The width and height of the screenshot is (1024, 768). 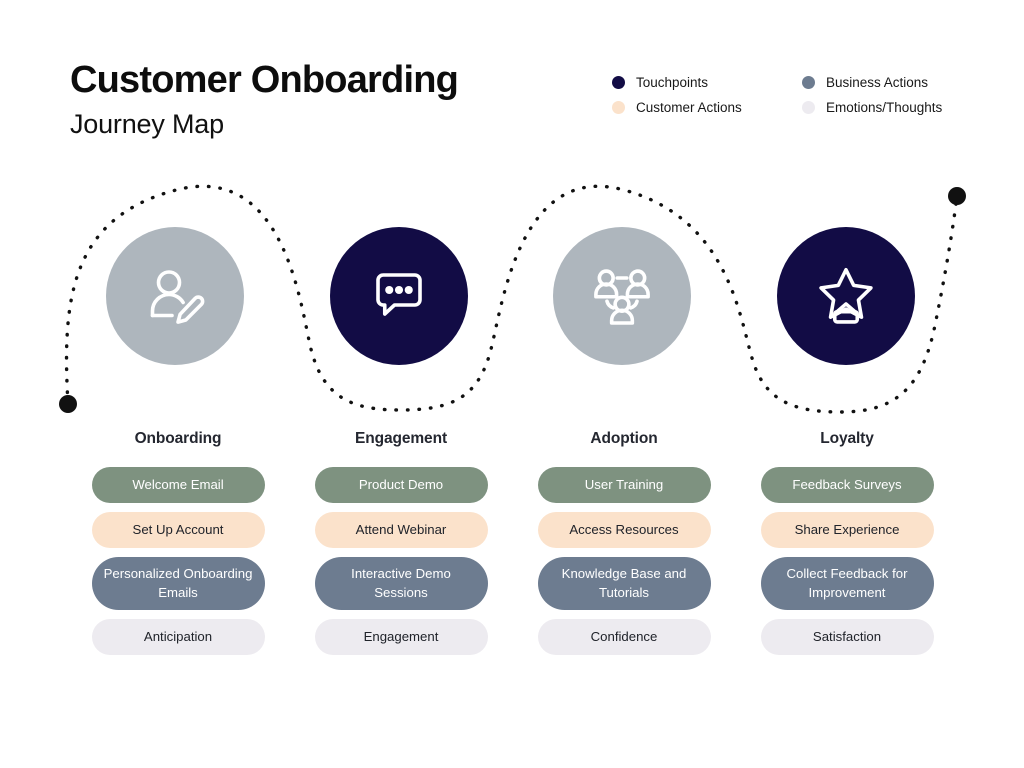 I want to click on pill-business-action: Collect Feedback for Improvement, so click(x=847, y=583).